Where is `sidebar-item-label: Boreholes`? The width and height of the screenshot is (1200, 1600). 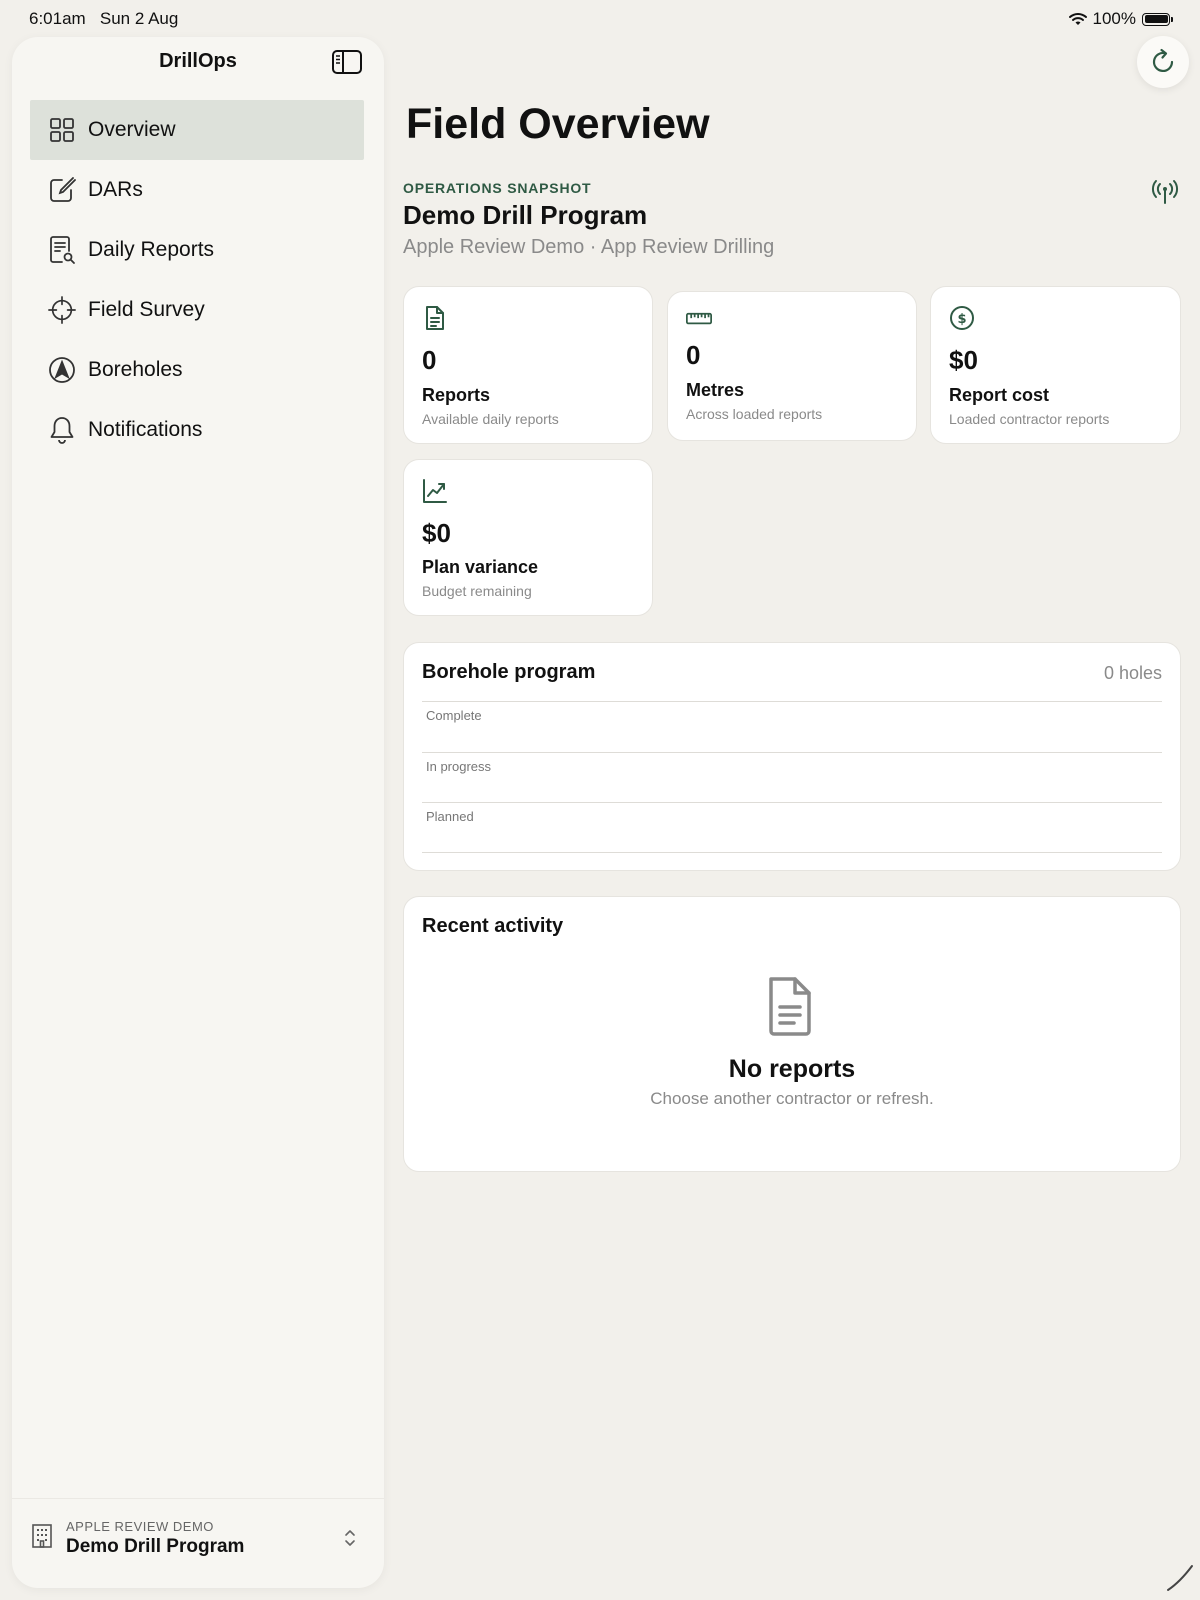
sidebar-item-label: Boreholes is located at coordinates (135, 369).